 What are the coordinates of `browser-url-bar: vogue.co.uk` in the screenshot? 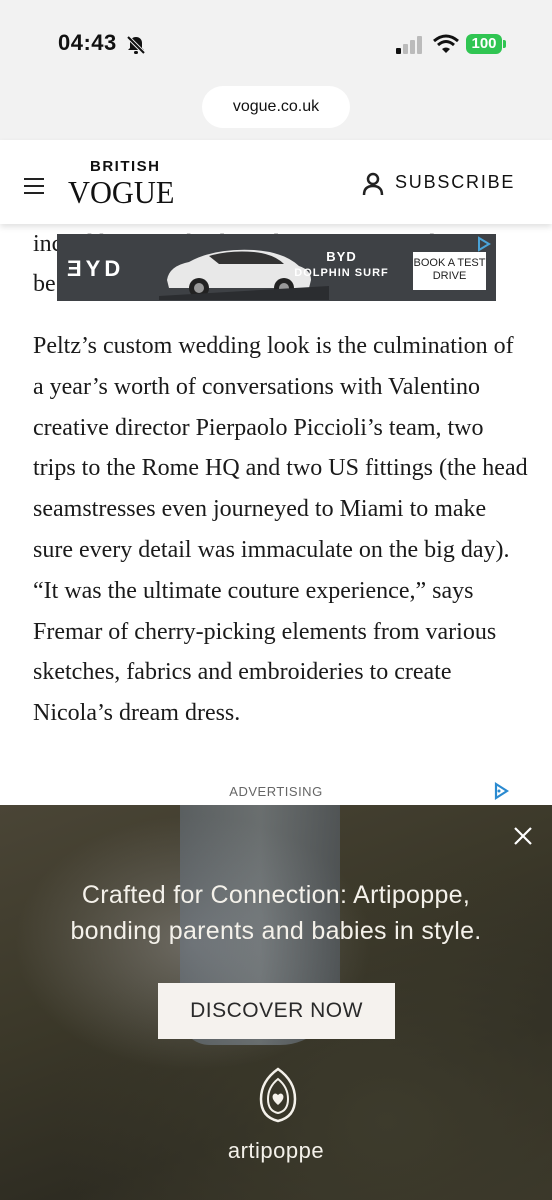 It's located at (276, 113).